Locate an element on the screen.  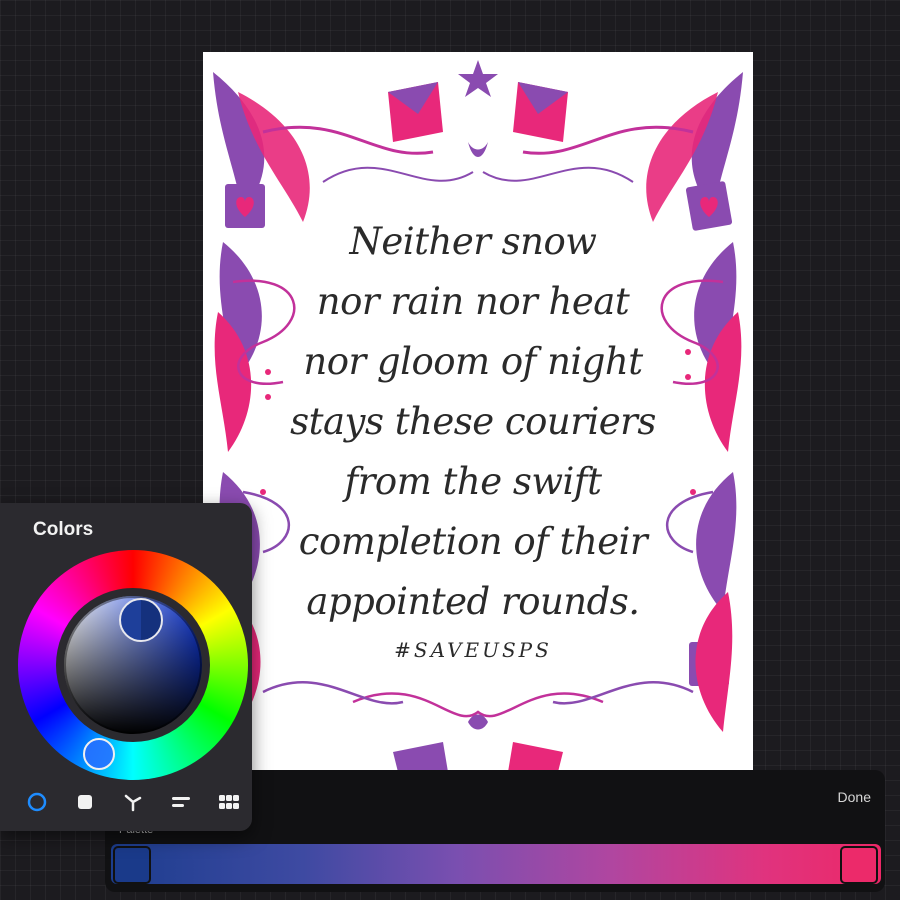
done-button: Done is located at coordinates (854, 797).